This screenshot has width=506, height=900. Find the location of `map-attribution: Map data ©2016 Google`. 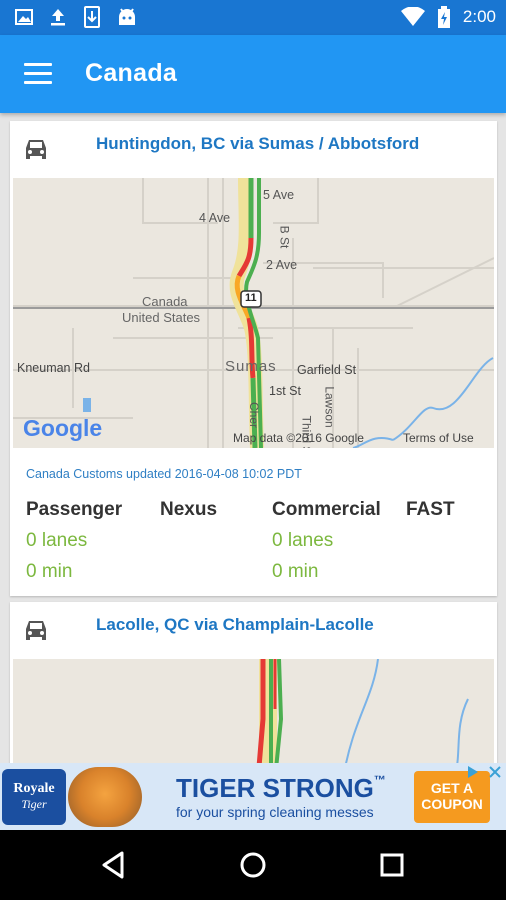

map-attribution: Map data ©2016 Google is located at coordinates (298, 438).